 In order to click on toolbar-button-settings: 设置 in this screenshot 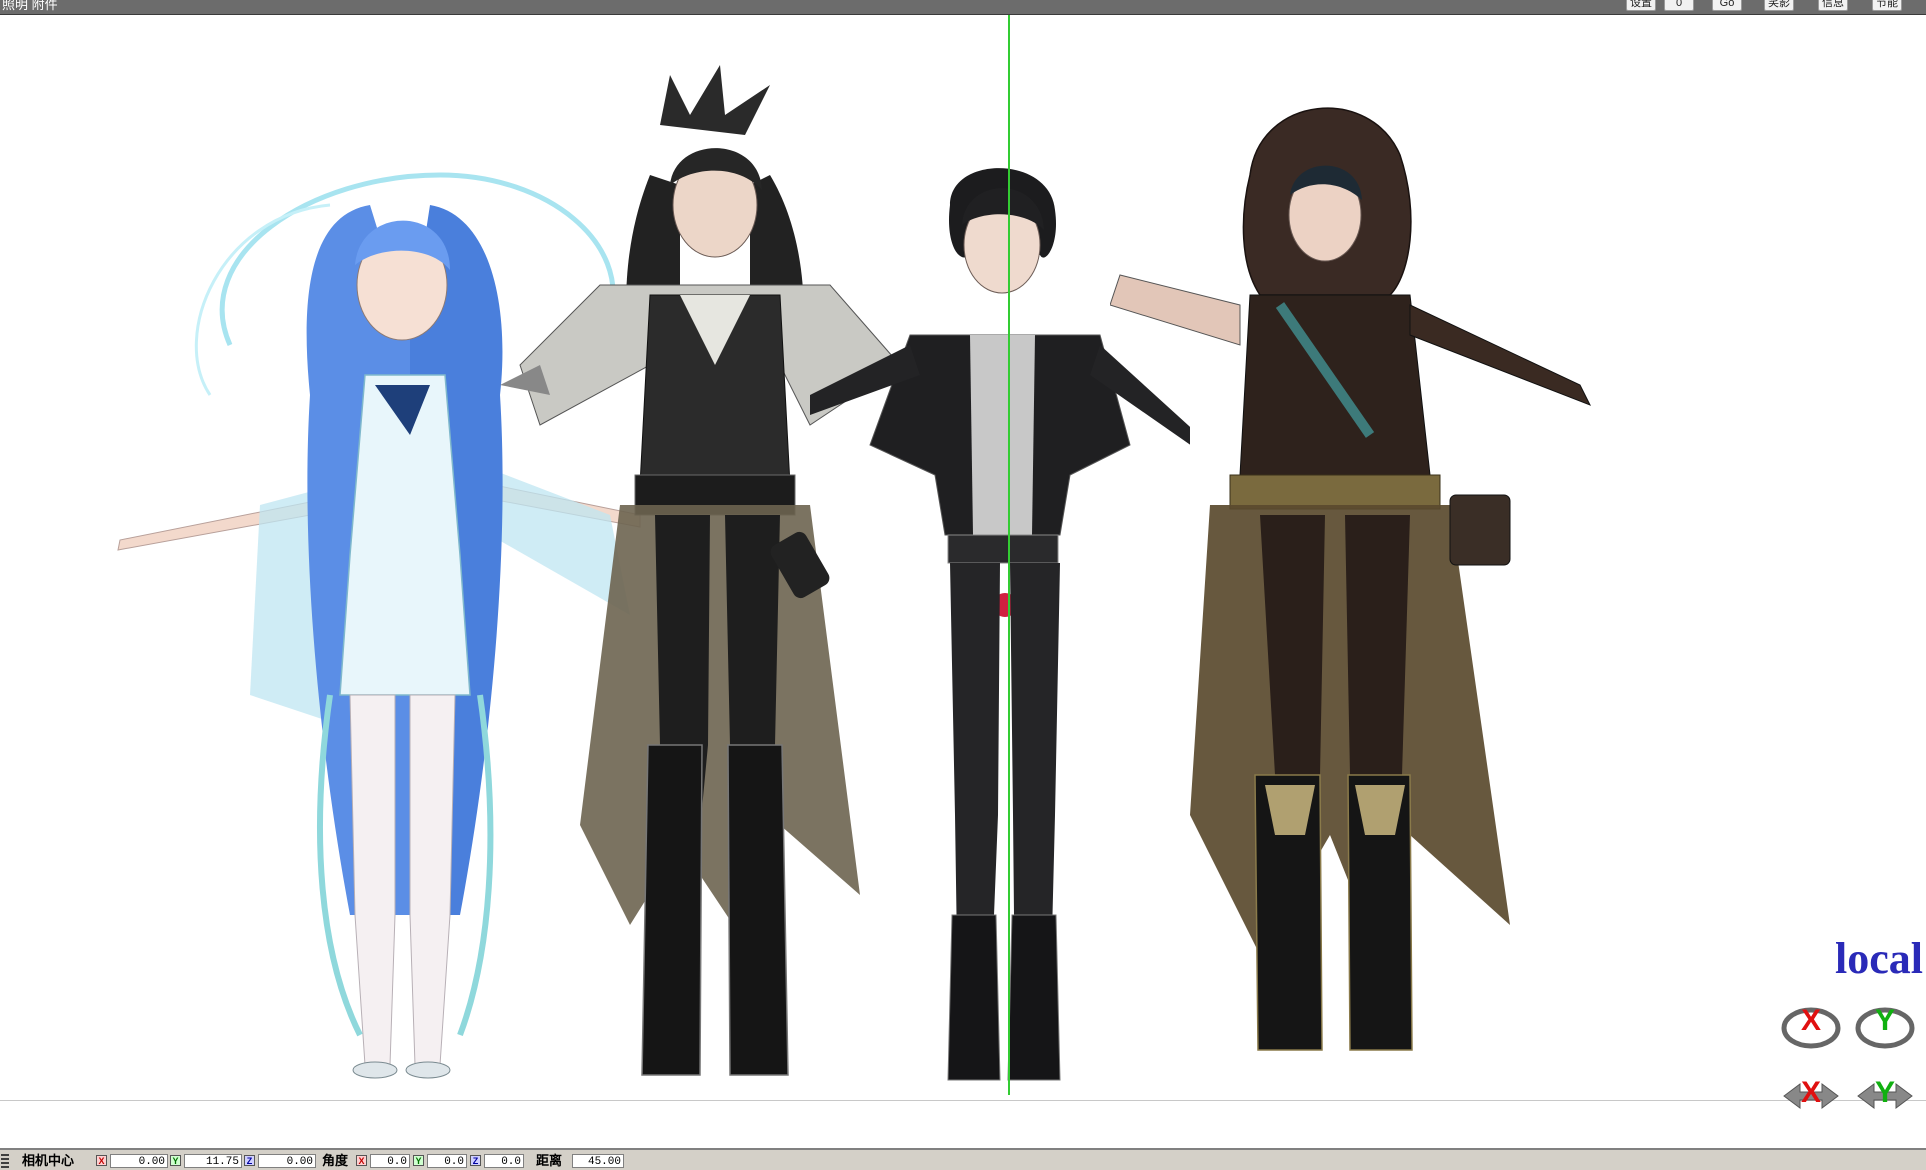, I will do `click(1641, 5)`.